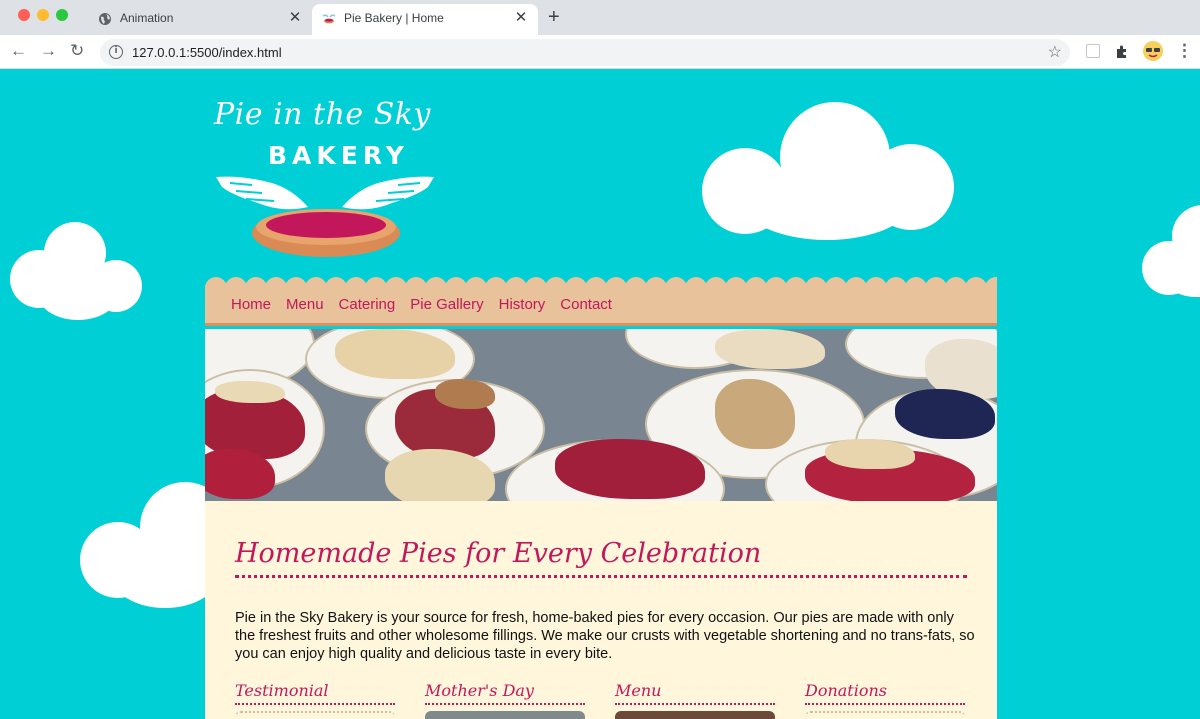 The height and width of the screenshot is (719, 1200). Describe the element at coordinates (325, 216) in the screenshot. I see `winged-pie-icon` at that location.